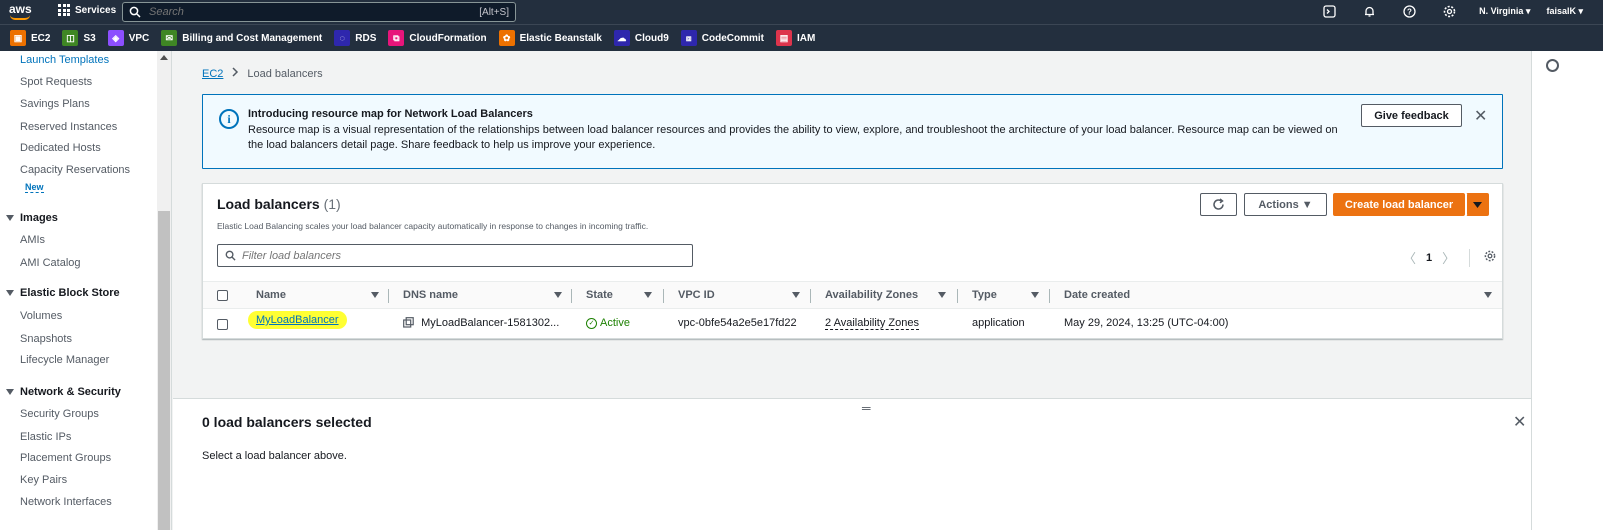  What do you see at coordinates (1399, 204) in the screenshot?
I see `create-load-balancer-button: Create load balancer` at bounding box center [1399, 204].